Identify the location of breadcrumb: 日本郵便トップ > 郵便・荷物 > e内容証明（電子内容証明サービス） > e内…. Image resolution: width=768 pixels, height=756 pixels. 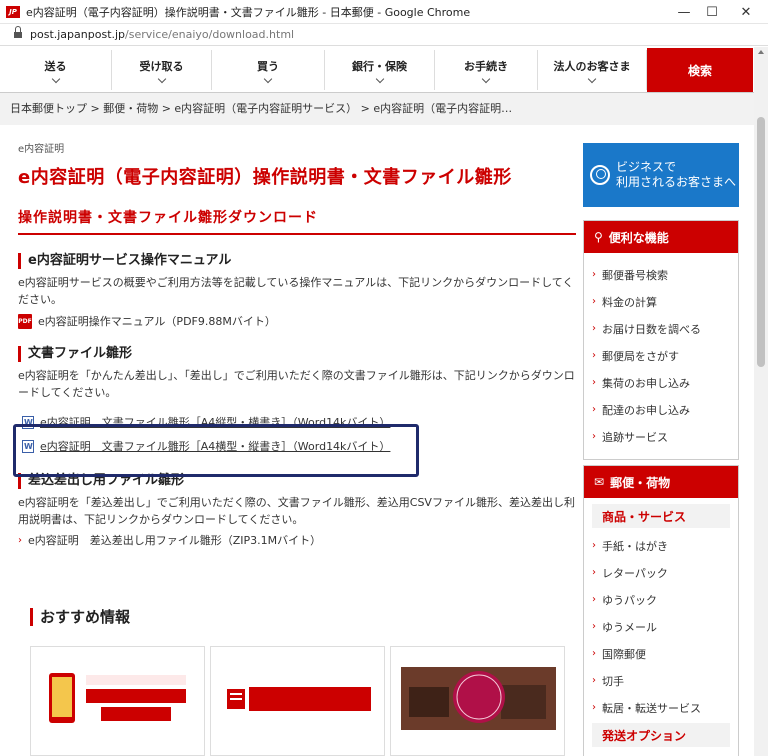
(377, 109).